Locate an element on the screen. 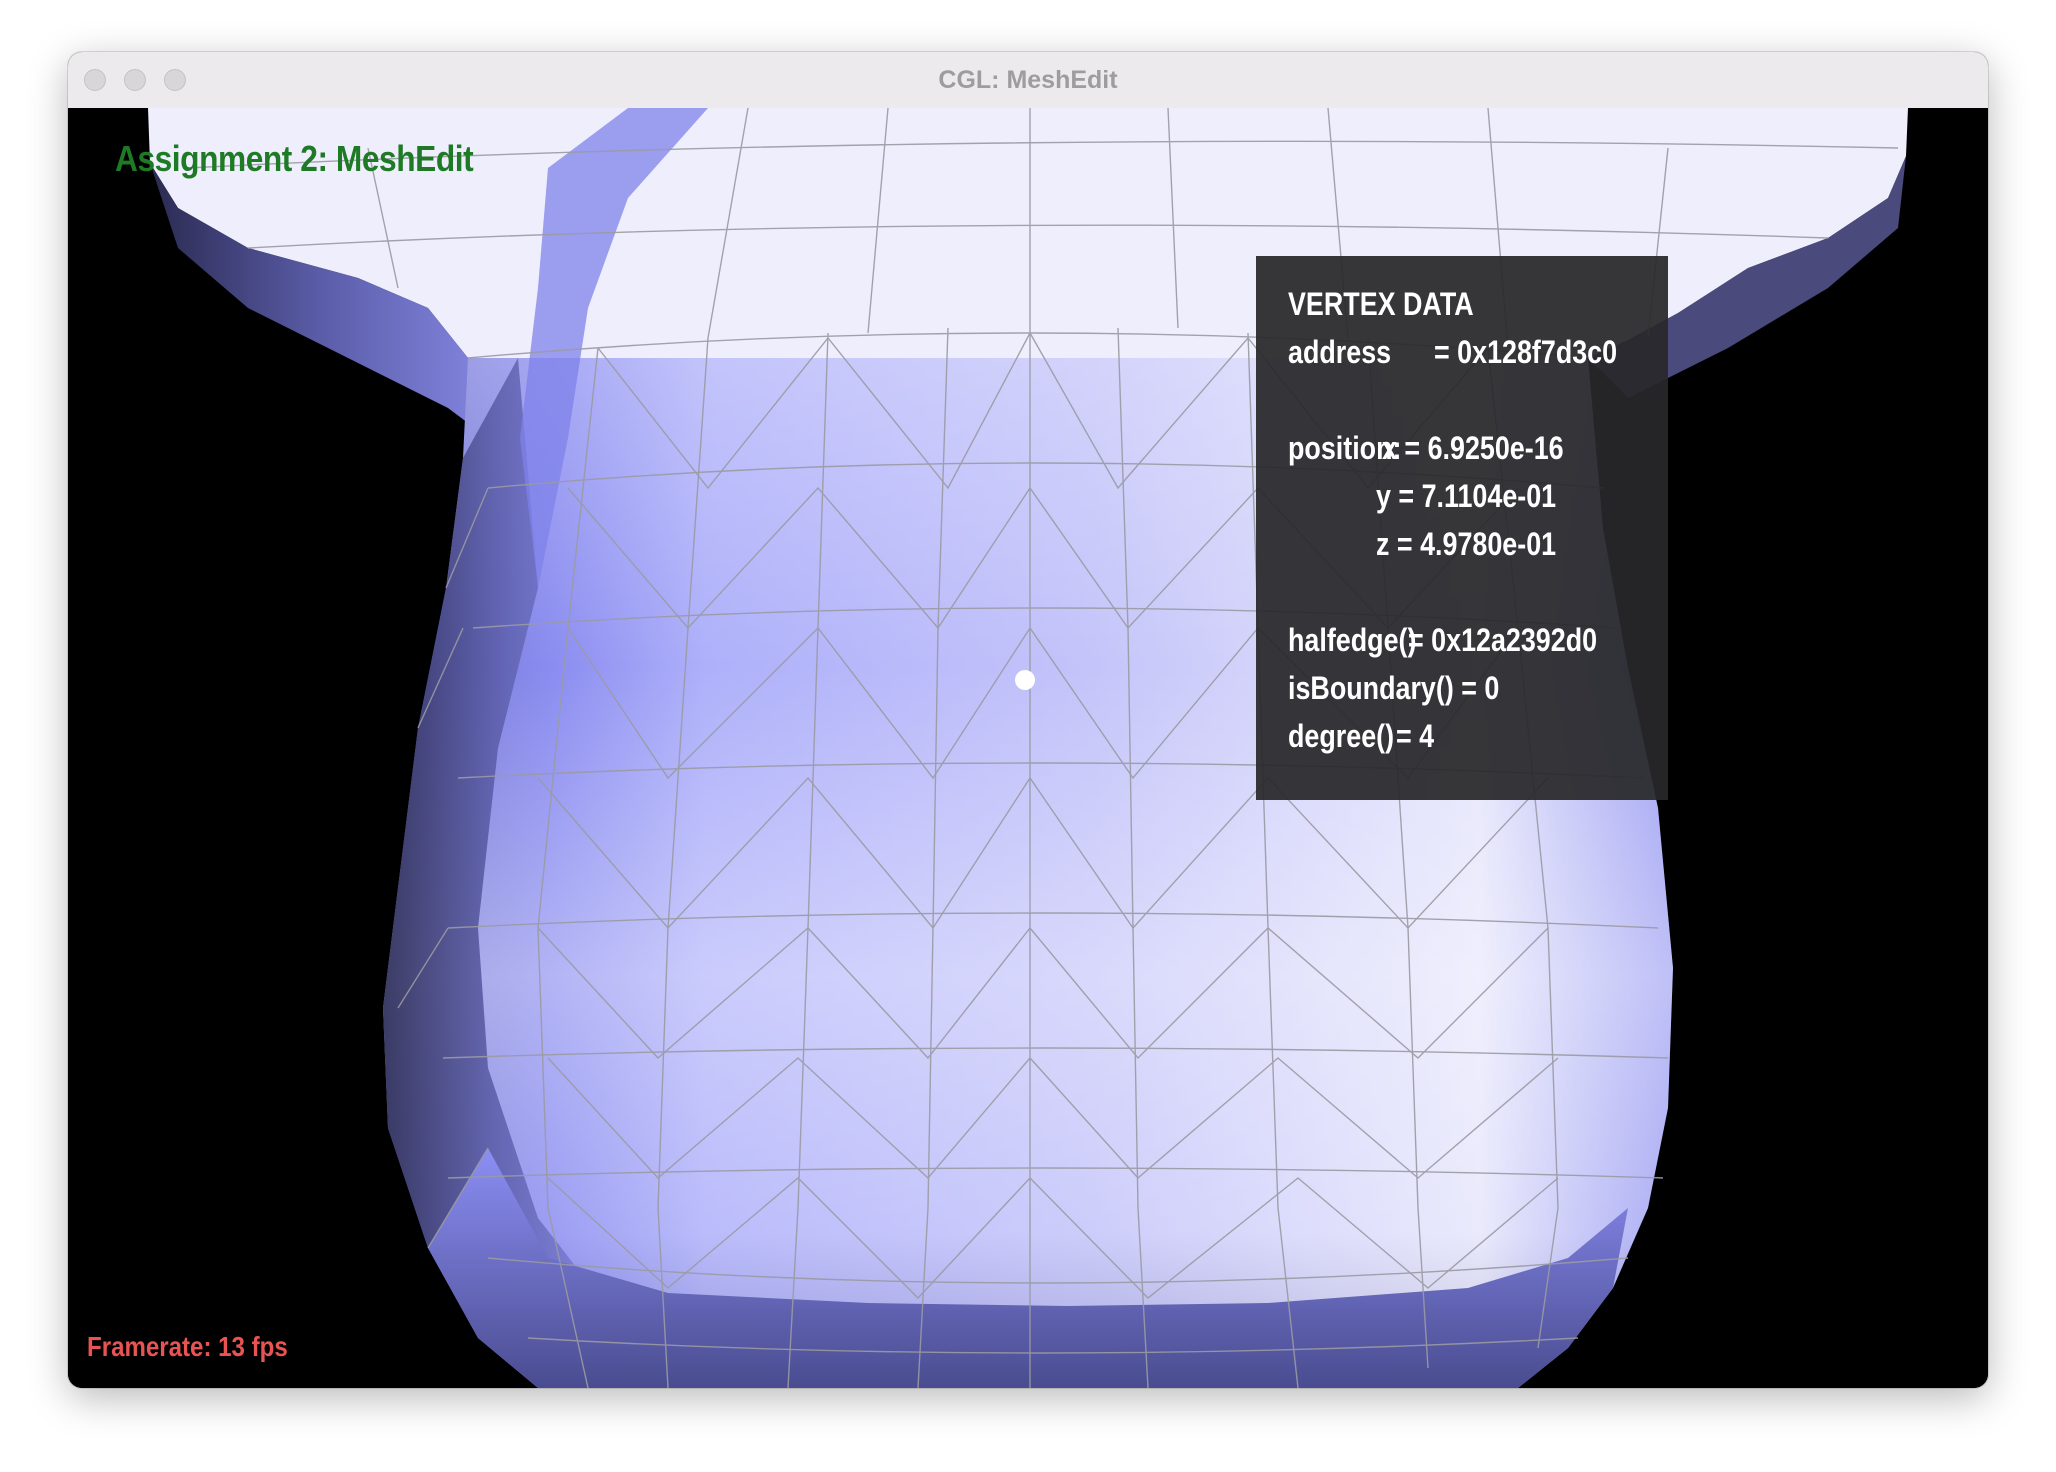 Image resolution: width=2056 pixels, height=1472 pixels. app-title: Assignment 2: MeshEdit is located at coordinates (294, 158).